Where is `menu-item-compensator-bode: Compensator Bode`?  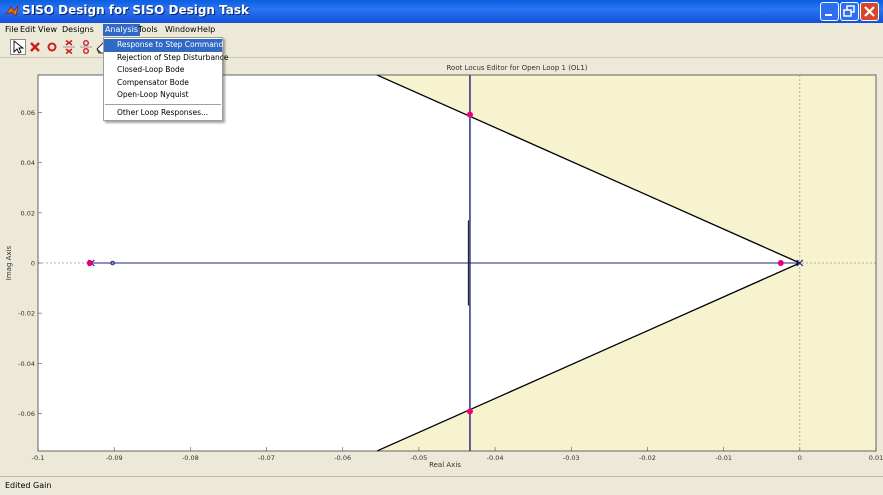 menu-item-compensator-bode: Compensator Bode is located at coordinates (163, 83).